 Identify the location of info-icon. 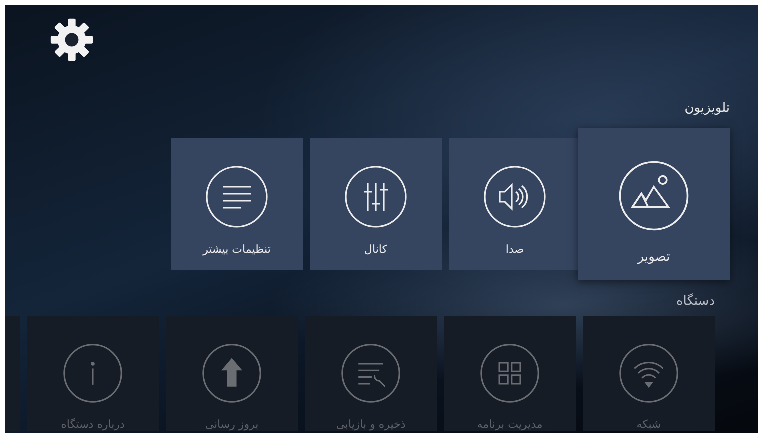
(93, 373).